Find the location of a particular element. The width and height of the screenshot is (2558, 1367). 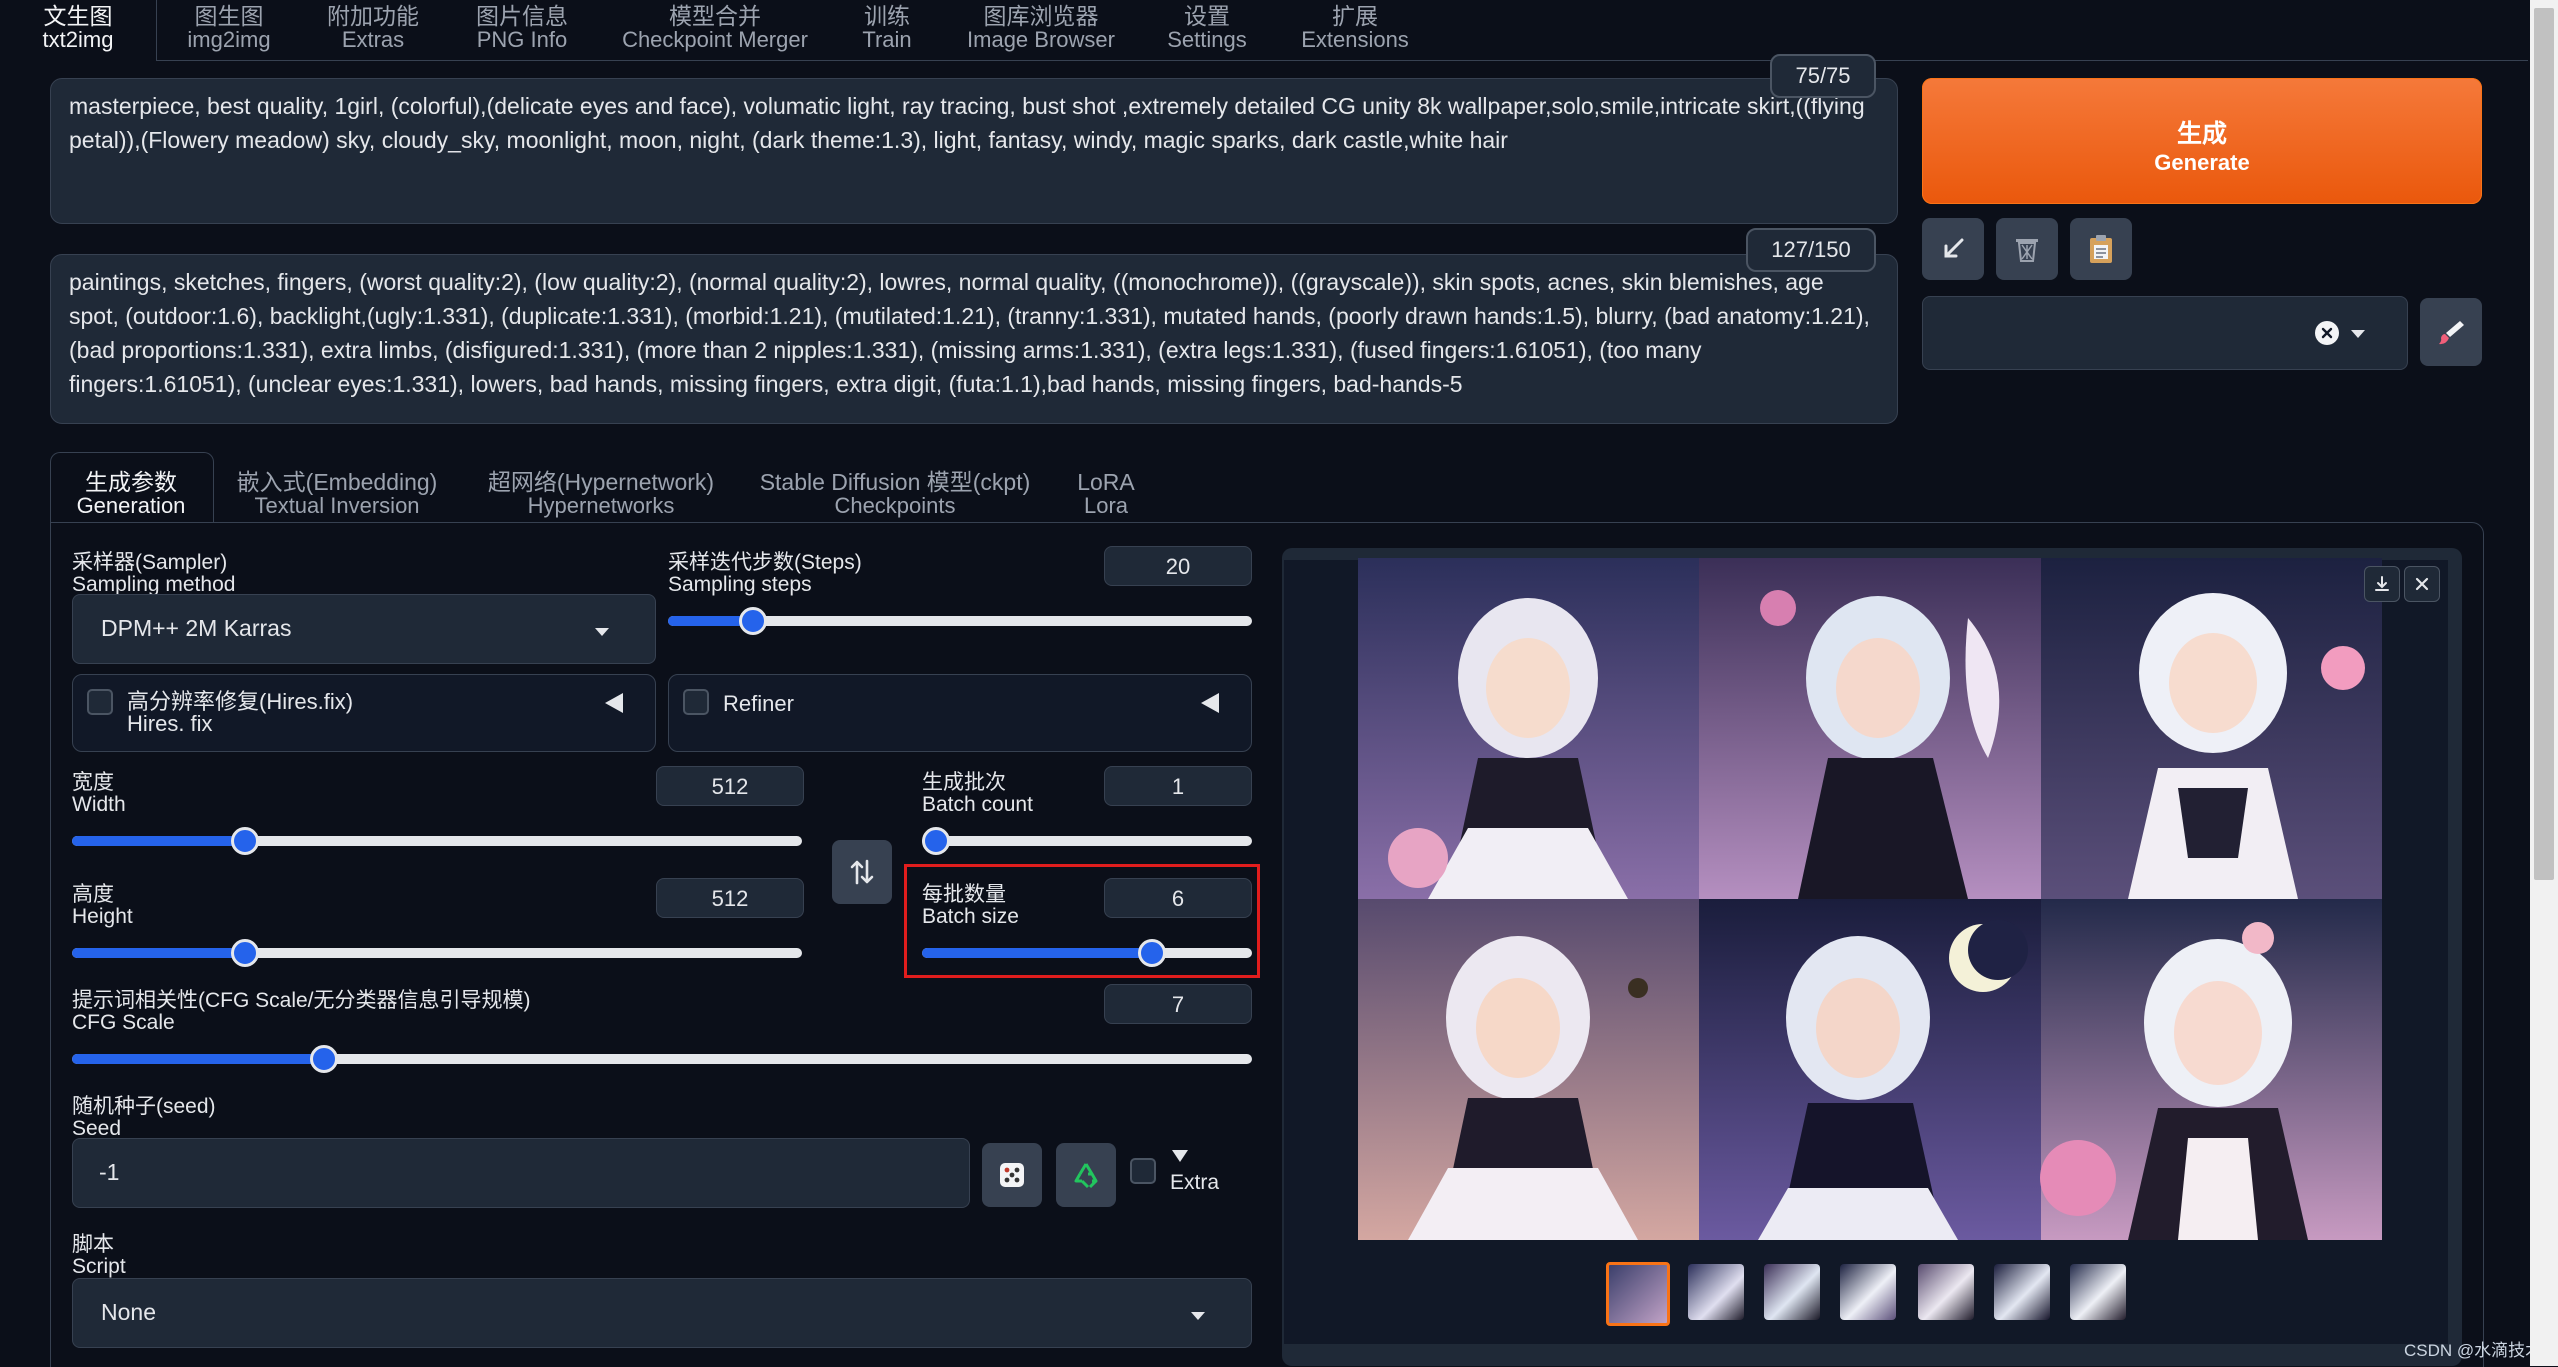

subtab-generation: 生成参数 Generation is located at coordinates (131, 494).